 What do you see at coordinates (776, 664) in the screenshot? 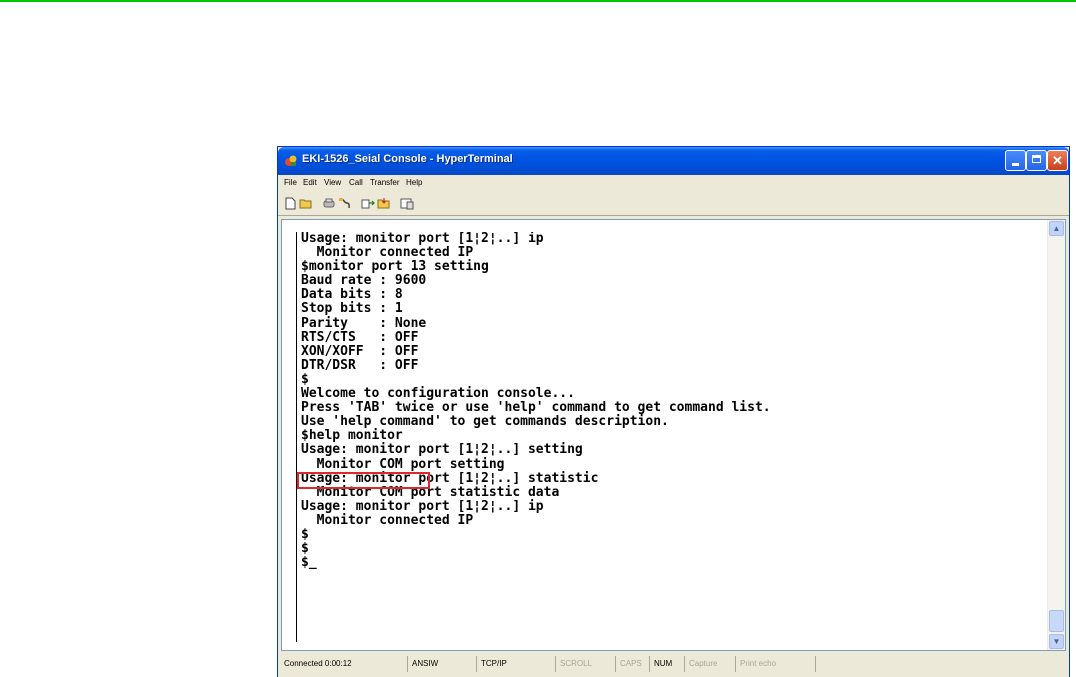
I see `status-print-echo: Print echo` at bounding box center [776, 664].